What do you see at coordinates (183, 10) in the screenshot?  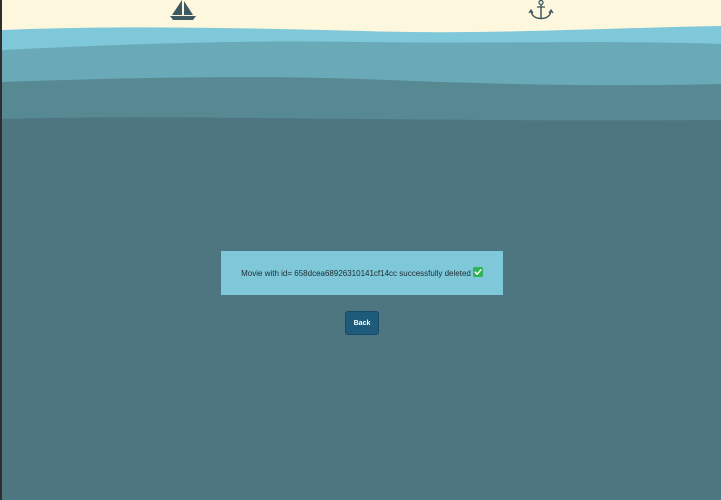 I see `sailboat-icon` at bounding box center [183, 10].